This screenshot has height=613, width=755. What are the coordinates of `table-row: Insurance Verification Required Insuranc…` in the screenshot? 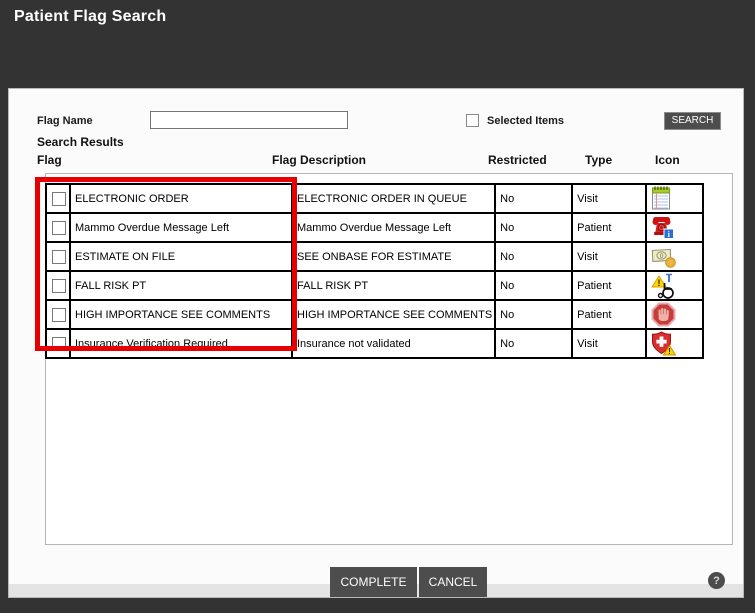 It's located at (375, 343).